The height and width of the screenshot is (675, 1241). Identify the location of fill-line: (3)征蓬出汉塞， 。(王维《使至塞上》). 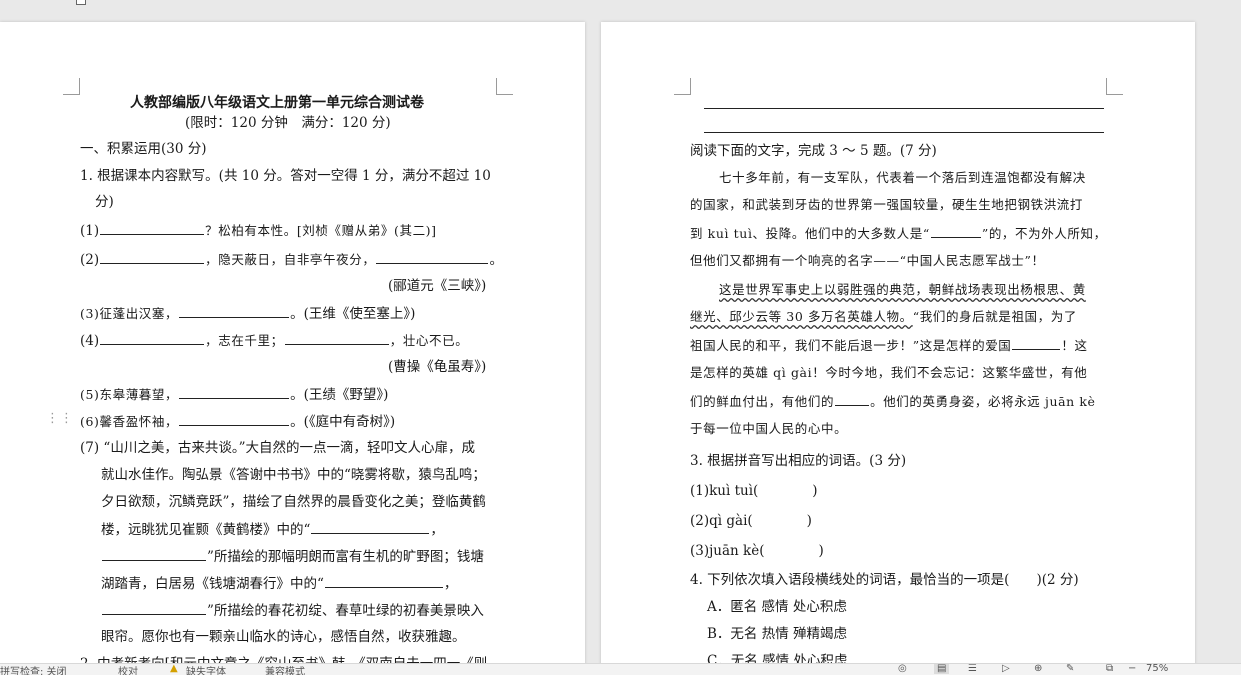
(247, 313).